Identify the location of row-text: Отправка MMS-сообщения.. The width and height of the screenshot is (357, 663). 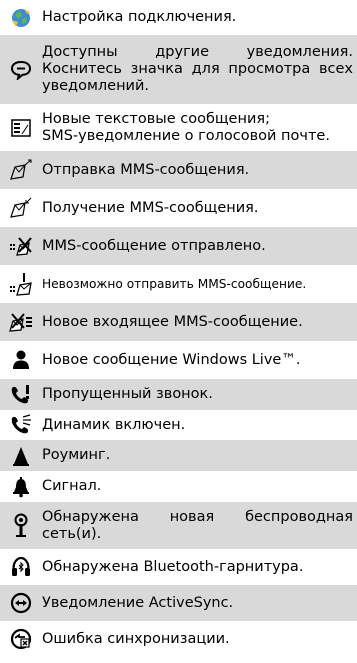
(146, 169).